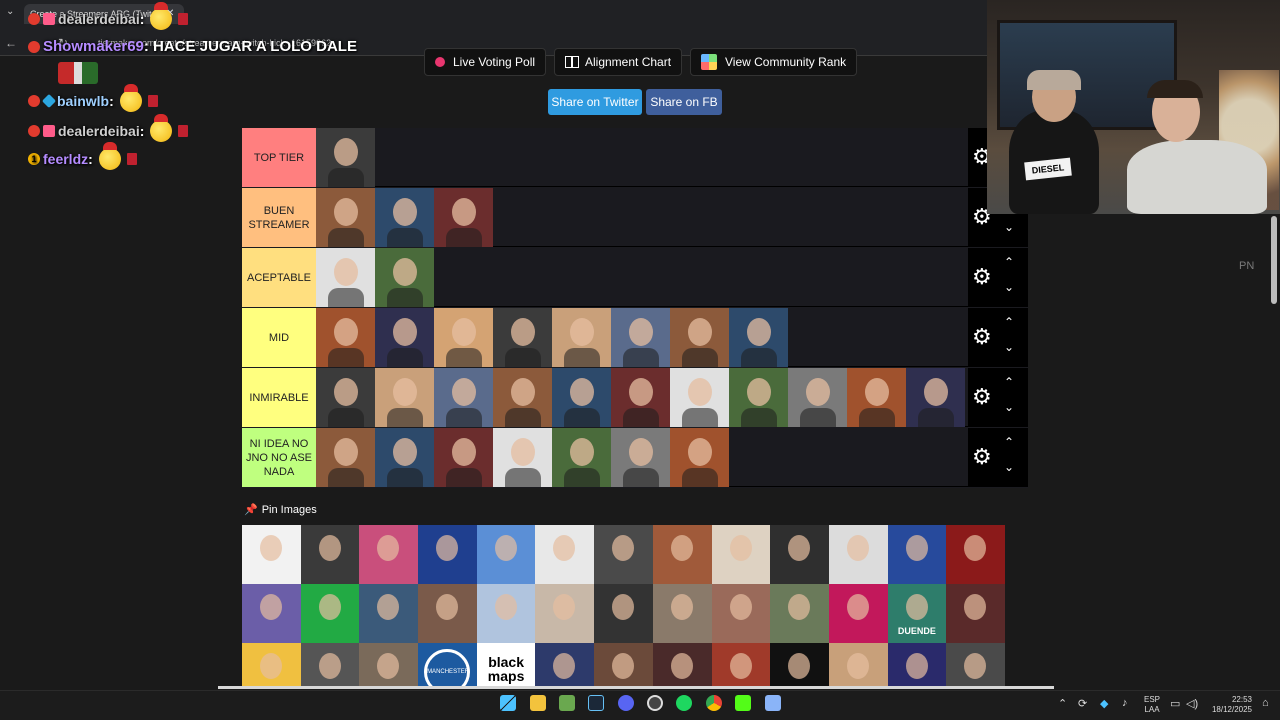 This screenshot has height=720, width=1280. Describe the element at coordinates (279, 337) in the screenshot. I see `tier-label: MID` at that location.